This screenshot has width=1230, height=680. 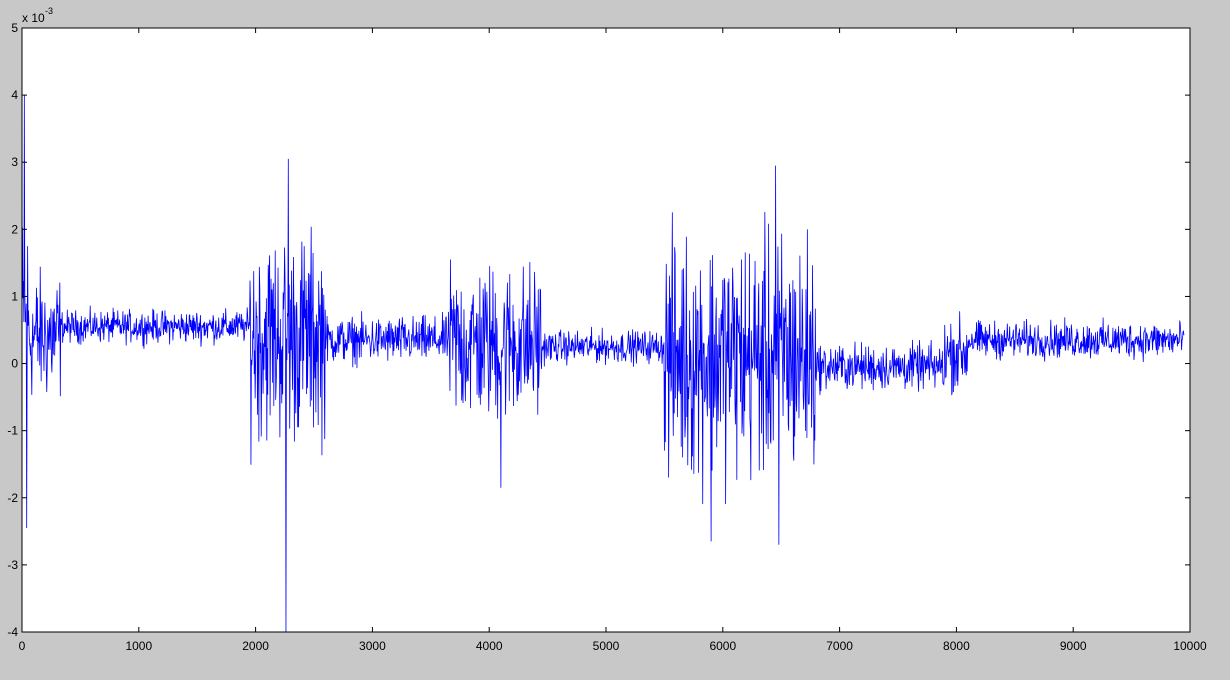 I want to click on y-tick-label: 2, so click(x=14, y=229).